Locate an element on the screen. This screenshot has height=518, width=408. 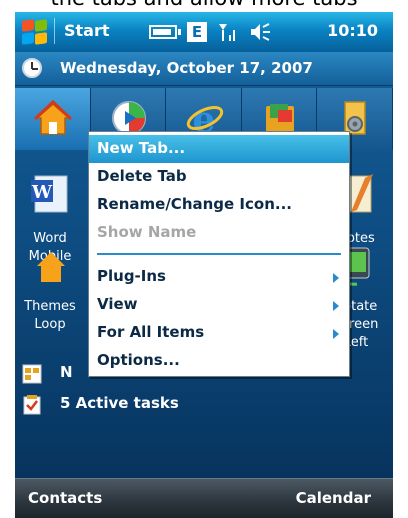
menu-item-show-name: Show Name is located at coordinates (219, 233).